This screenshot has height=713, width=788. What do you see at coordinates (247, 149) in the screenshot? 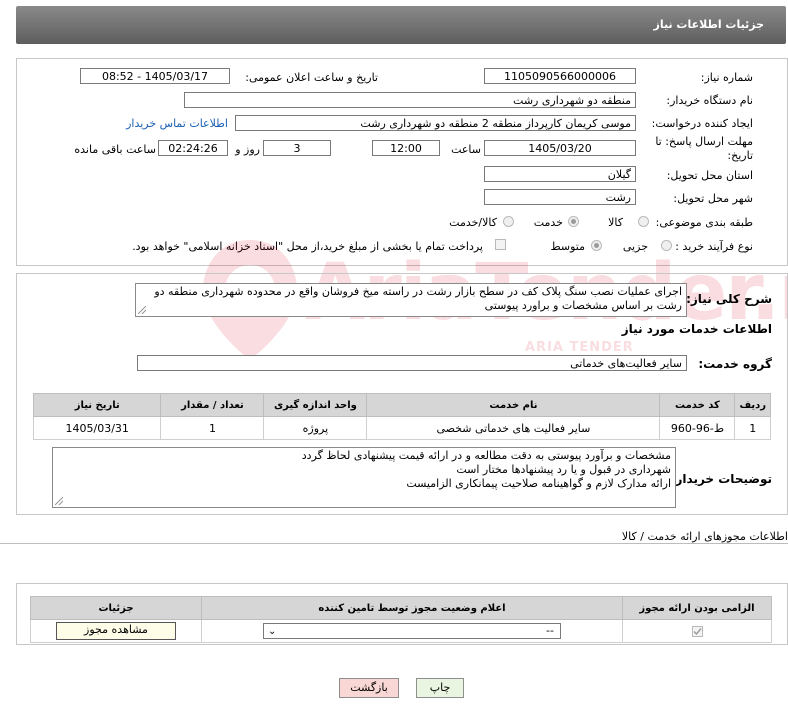
I see `days-label: روز و` at bounding box center [247, 149].